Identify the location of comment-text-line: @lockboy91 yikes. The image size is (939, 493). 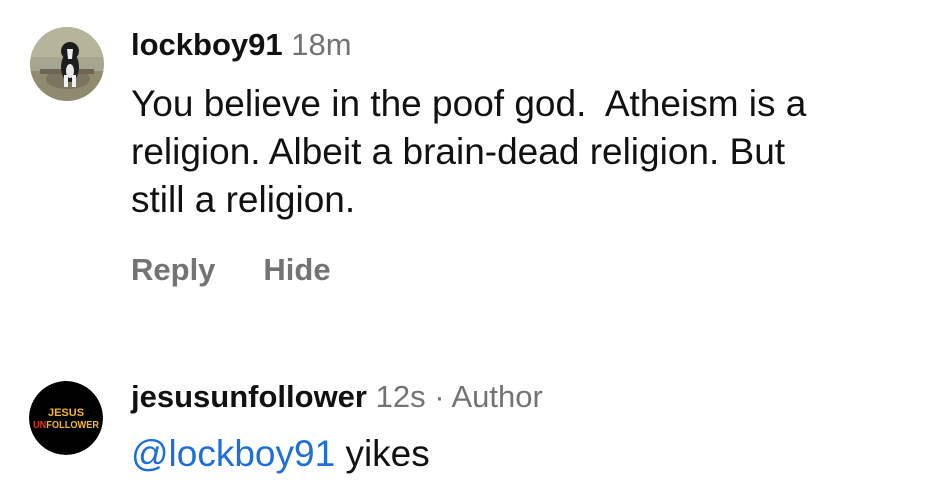
(531, 454).